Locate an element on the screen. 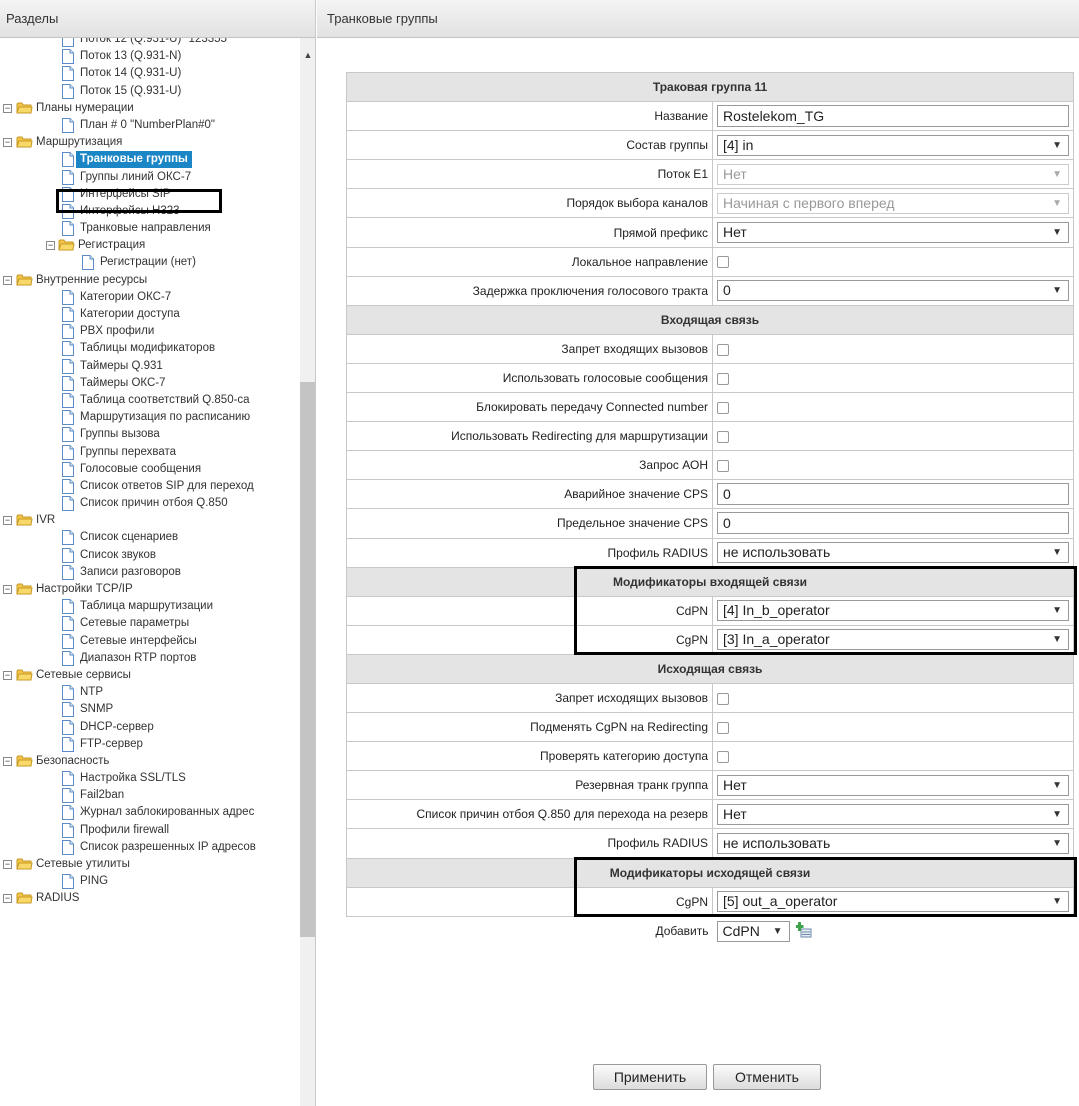 The image size is (1079, 1106). tree-item: Сетевые интерфейсы is located at coordinates (150, 641).